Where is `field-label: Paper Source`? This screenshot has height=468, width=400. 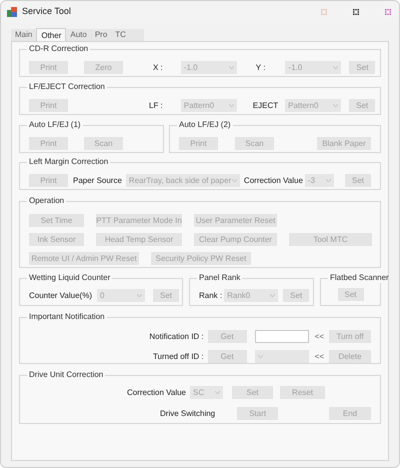
field-label: Paper Source is located at coordinates (97, 180).